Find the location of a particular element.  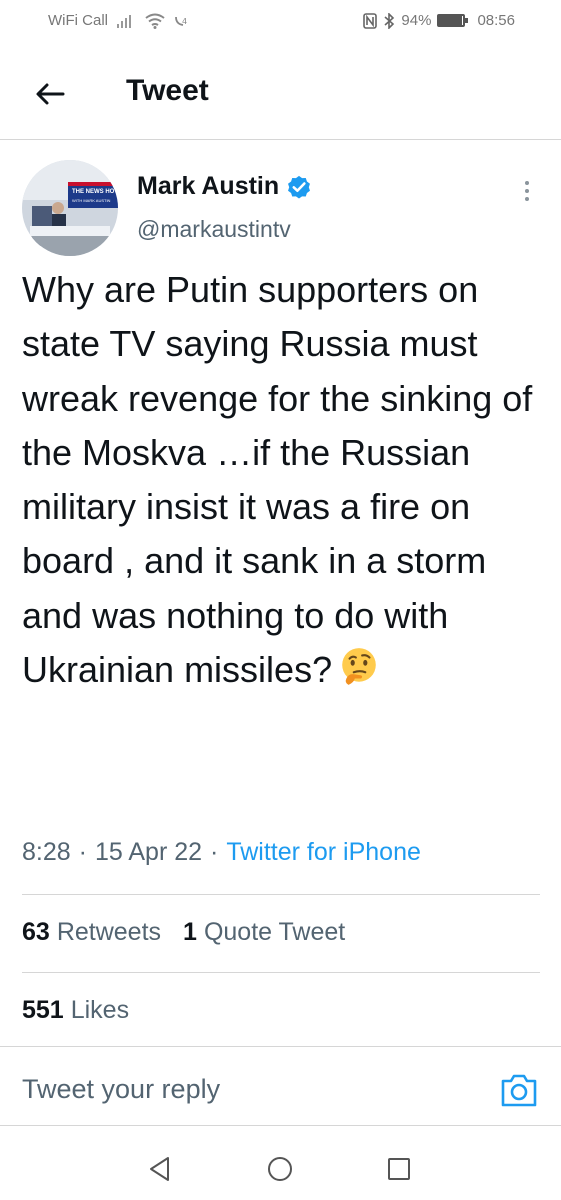

camera-button is located at coordinates (519, 1090).